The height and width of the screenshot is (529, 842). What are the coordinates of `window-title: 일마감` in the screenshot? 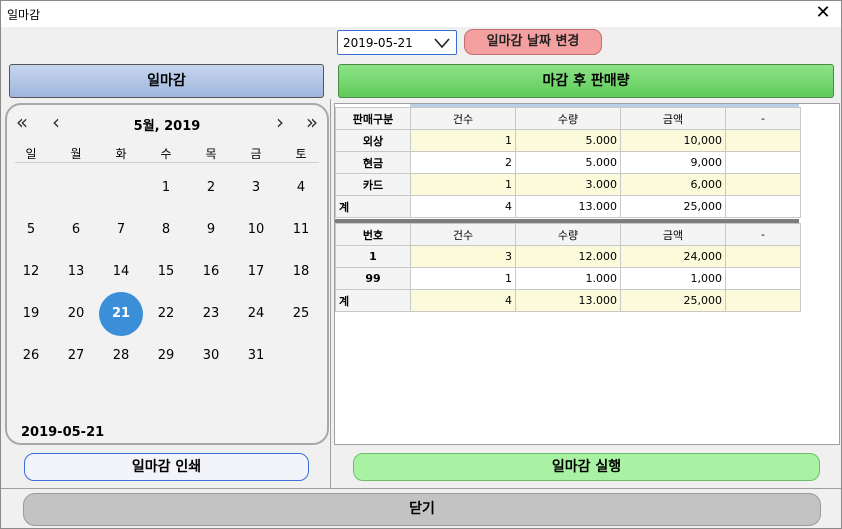 It's located at (24, 15).